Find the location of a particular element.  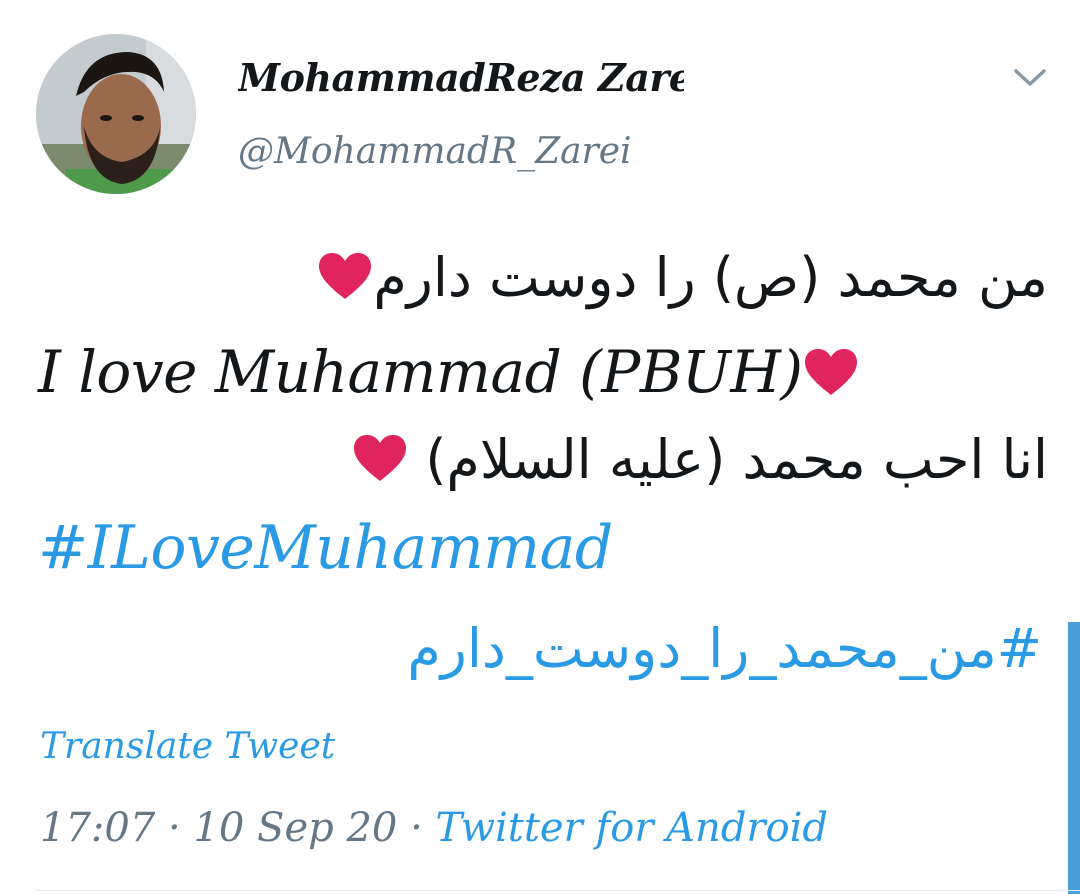

tweet-line-english-text: I love Muhammad (PBUH) is located at coordinates (420, 372).